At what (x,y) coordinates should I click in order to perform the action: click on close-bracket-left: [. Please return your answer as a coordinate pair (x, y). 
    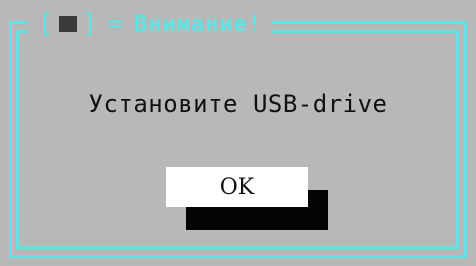
    Looking at the image, I should click on (46, 24).